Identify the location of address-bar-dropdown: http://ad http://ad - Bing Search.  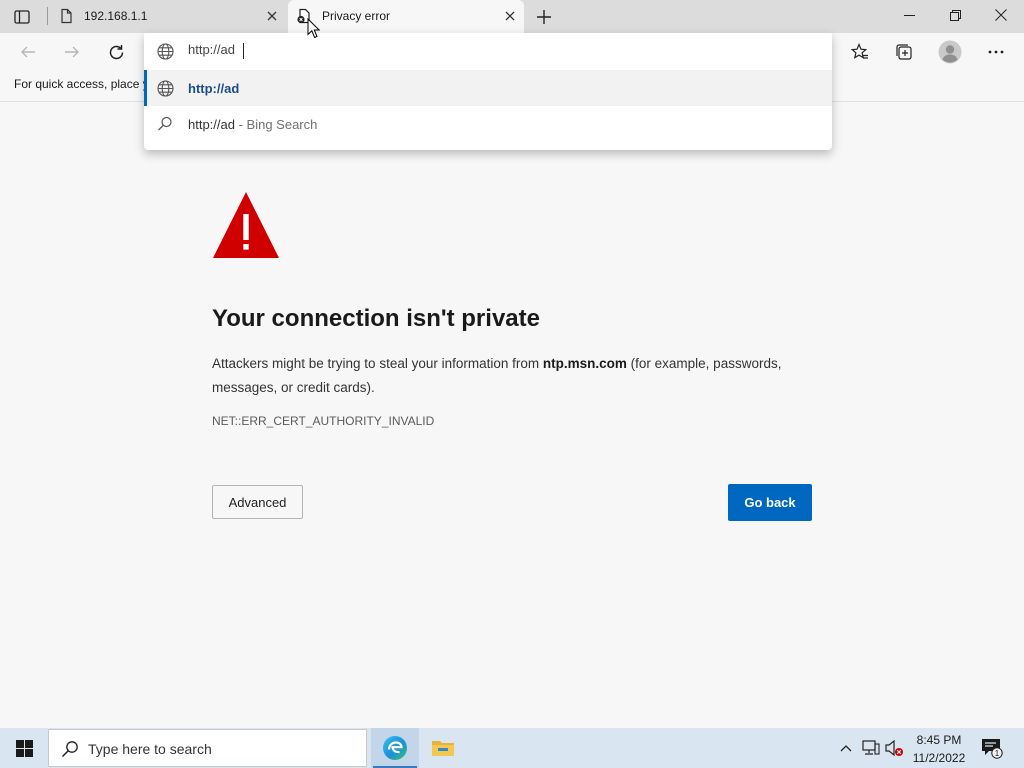
(488, 91).